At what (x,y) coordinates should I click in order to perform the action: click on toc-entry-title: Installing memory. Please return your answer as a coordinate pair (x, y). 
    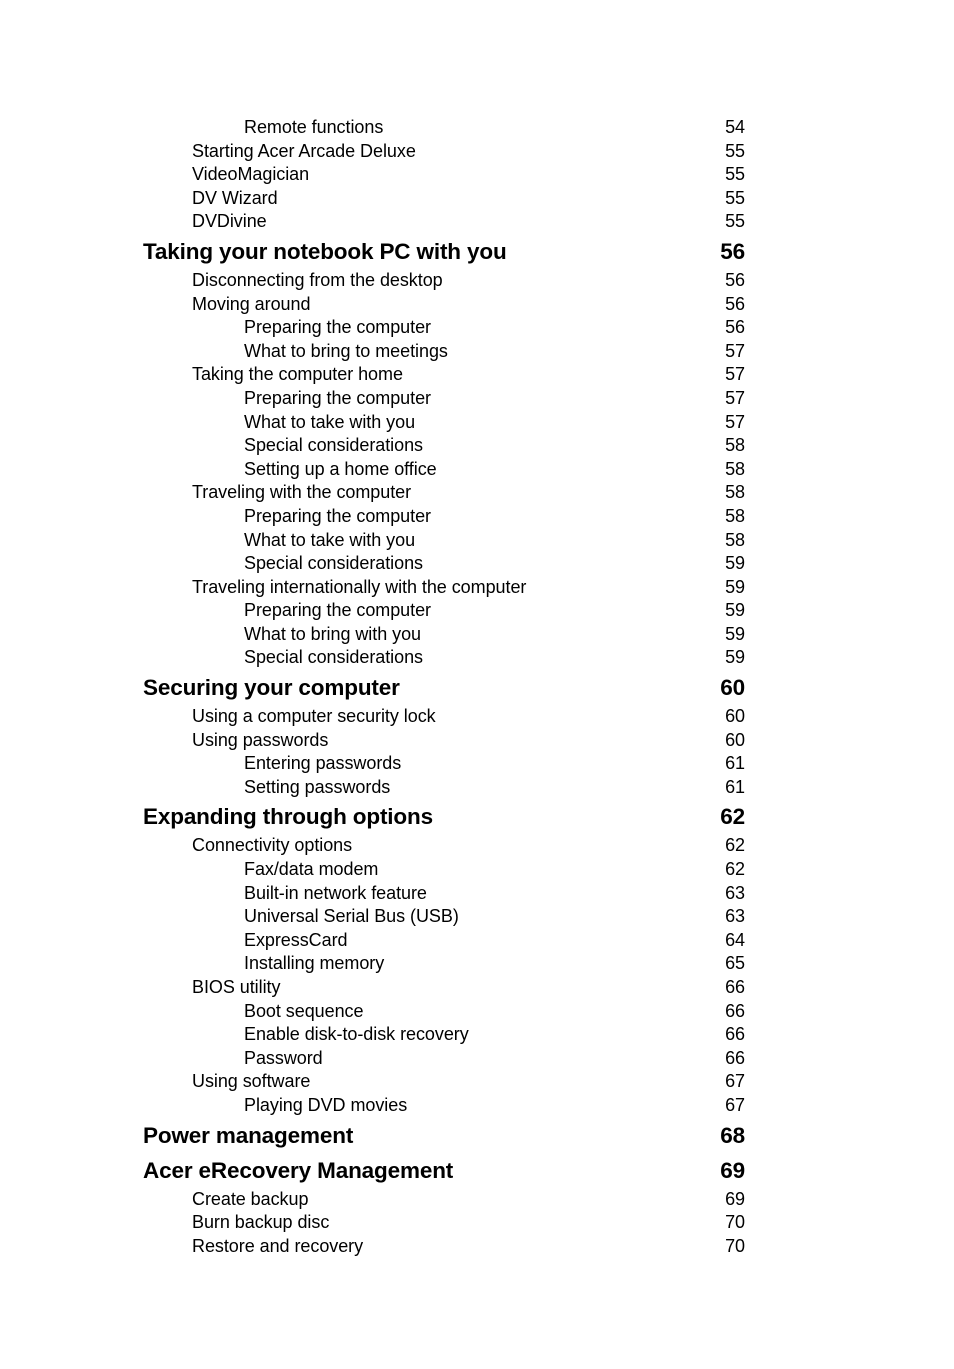
    Looking at the image, I should click on (314, 963).